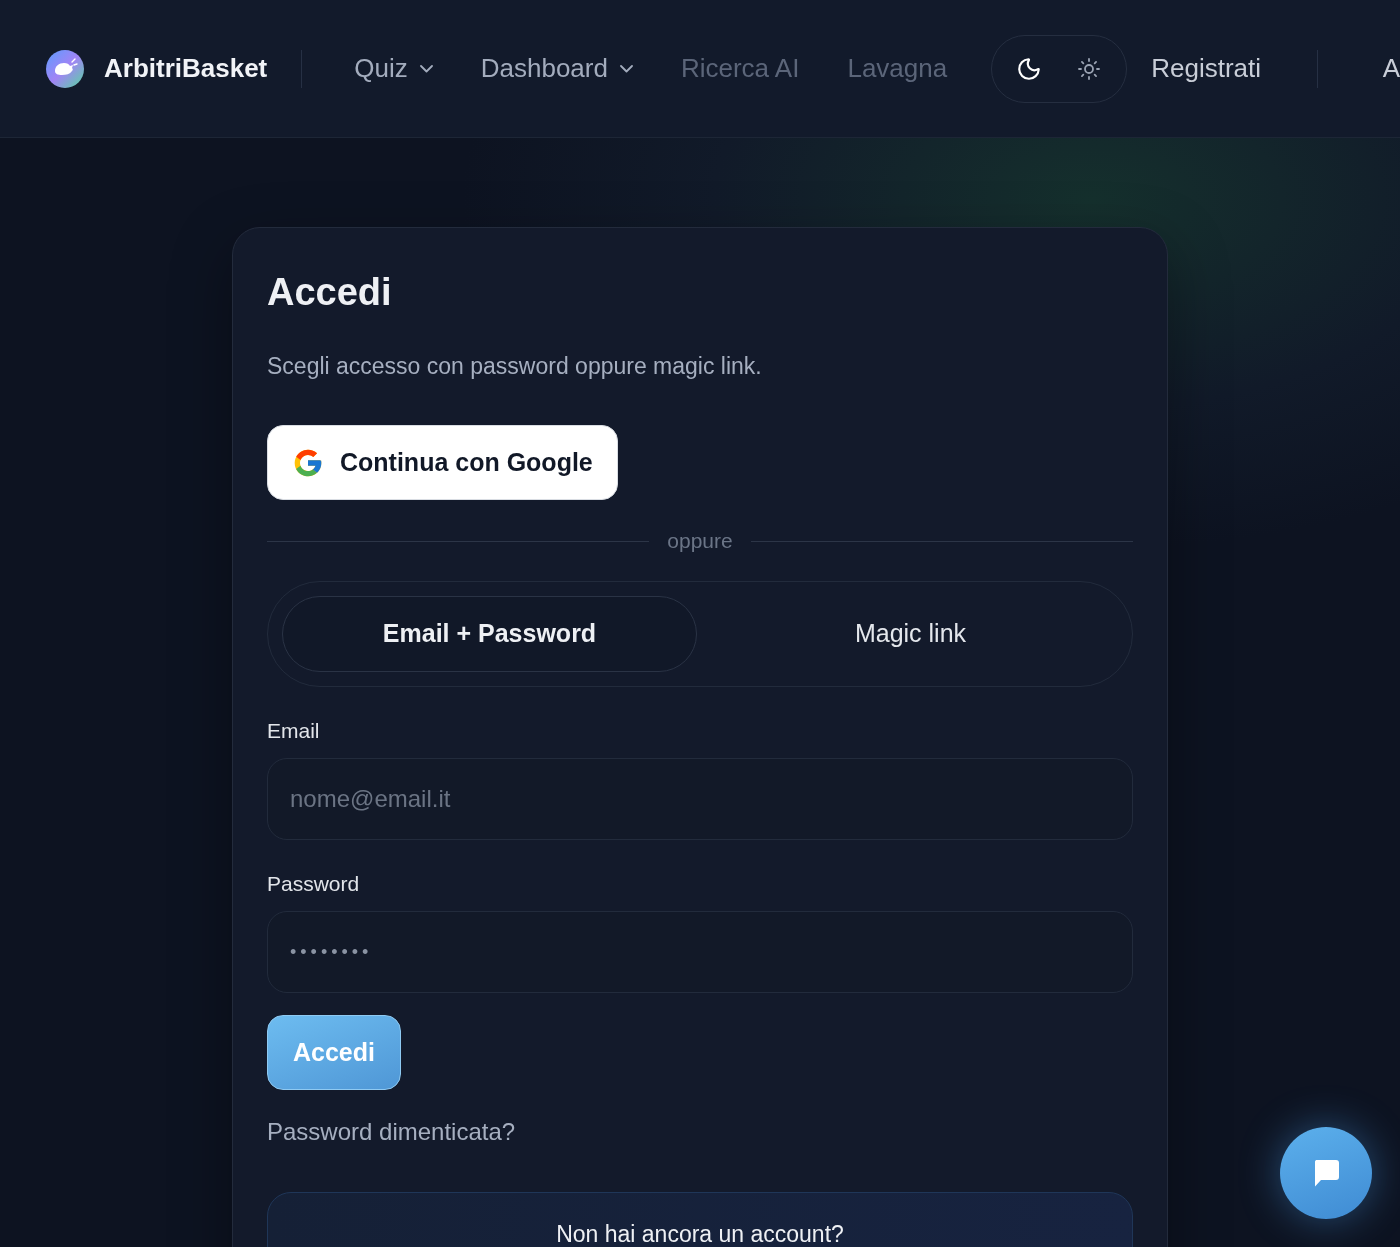 This screenshot has height=1247, width=1400. Describe the element at coordinates (391, 1132) in the screenshot. I see `forgot-password-link: Password dimenticata?` at that location.